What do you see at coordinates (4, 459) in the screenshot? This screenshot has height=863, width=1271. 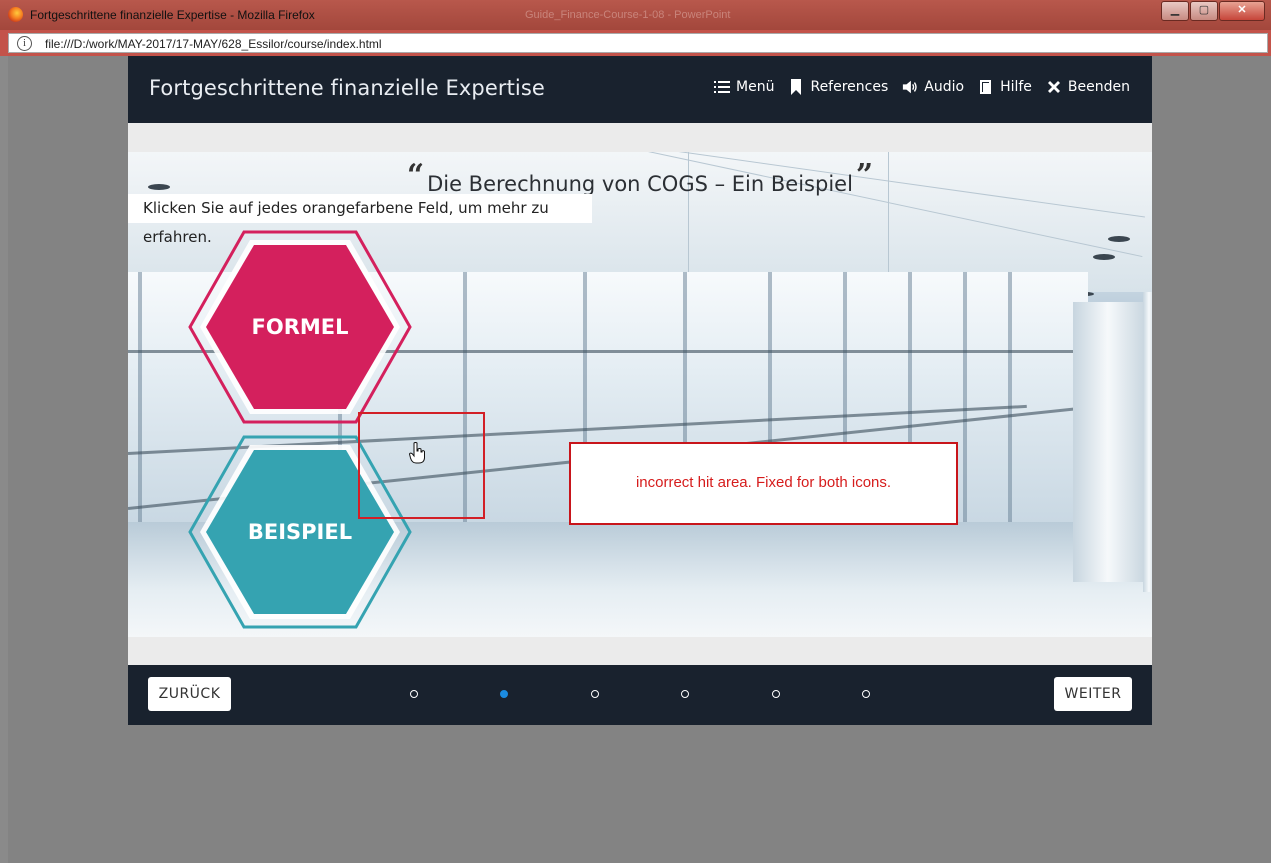 I see `window-border` at bounding box center [4, 459].